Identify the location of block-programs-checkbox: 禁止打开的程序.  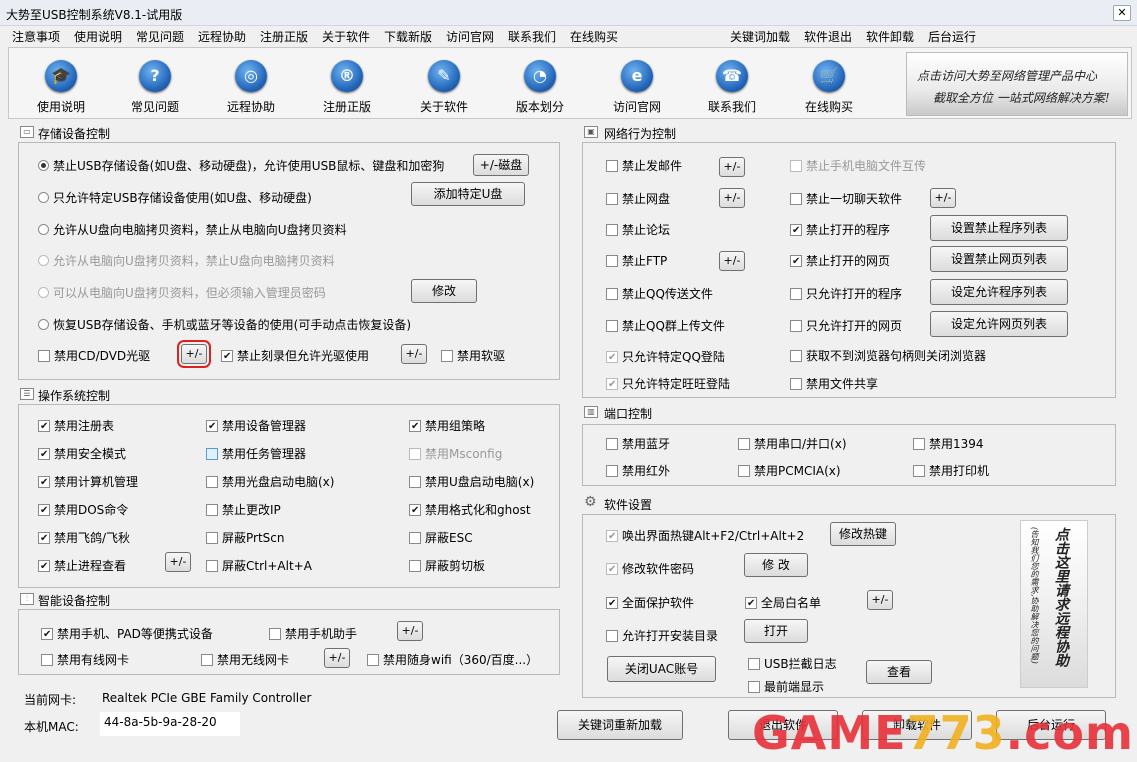
(840, 229).